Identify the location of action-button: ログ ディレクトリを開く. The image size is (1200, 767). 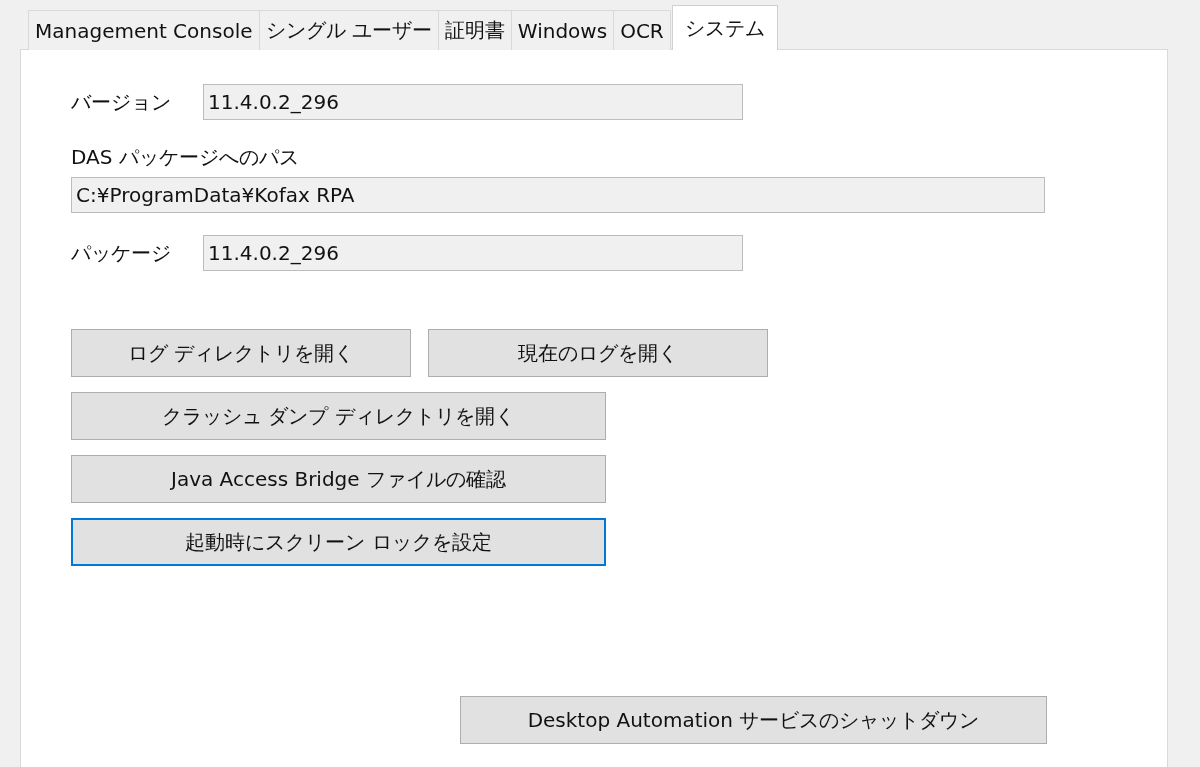
(241, 353).